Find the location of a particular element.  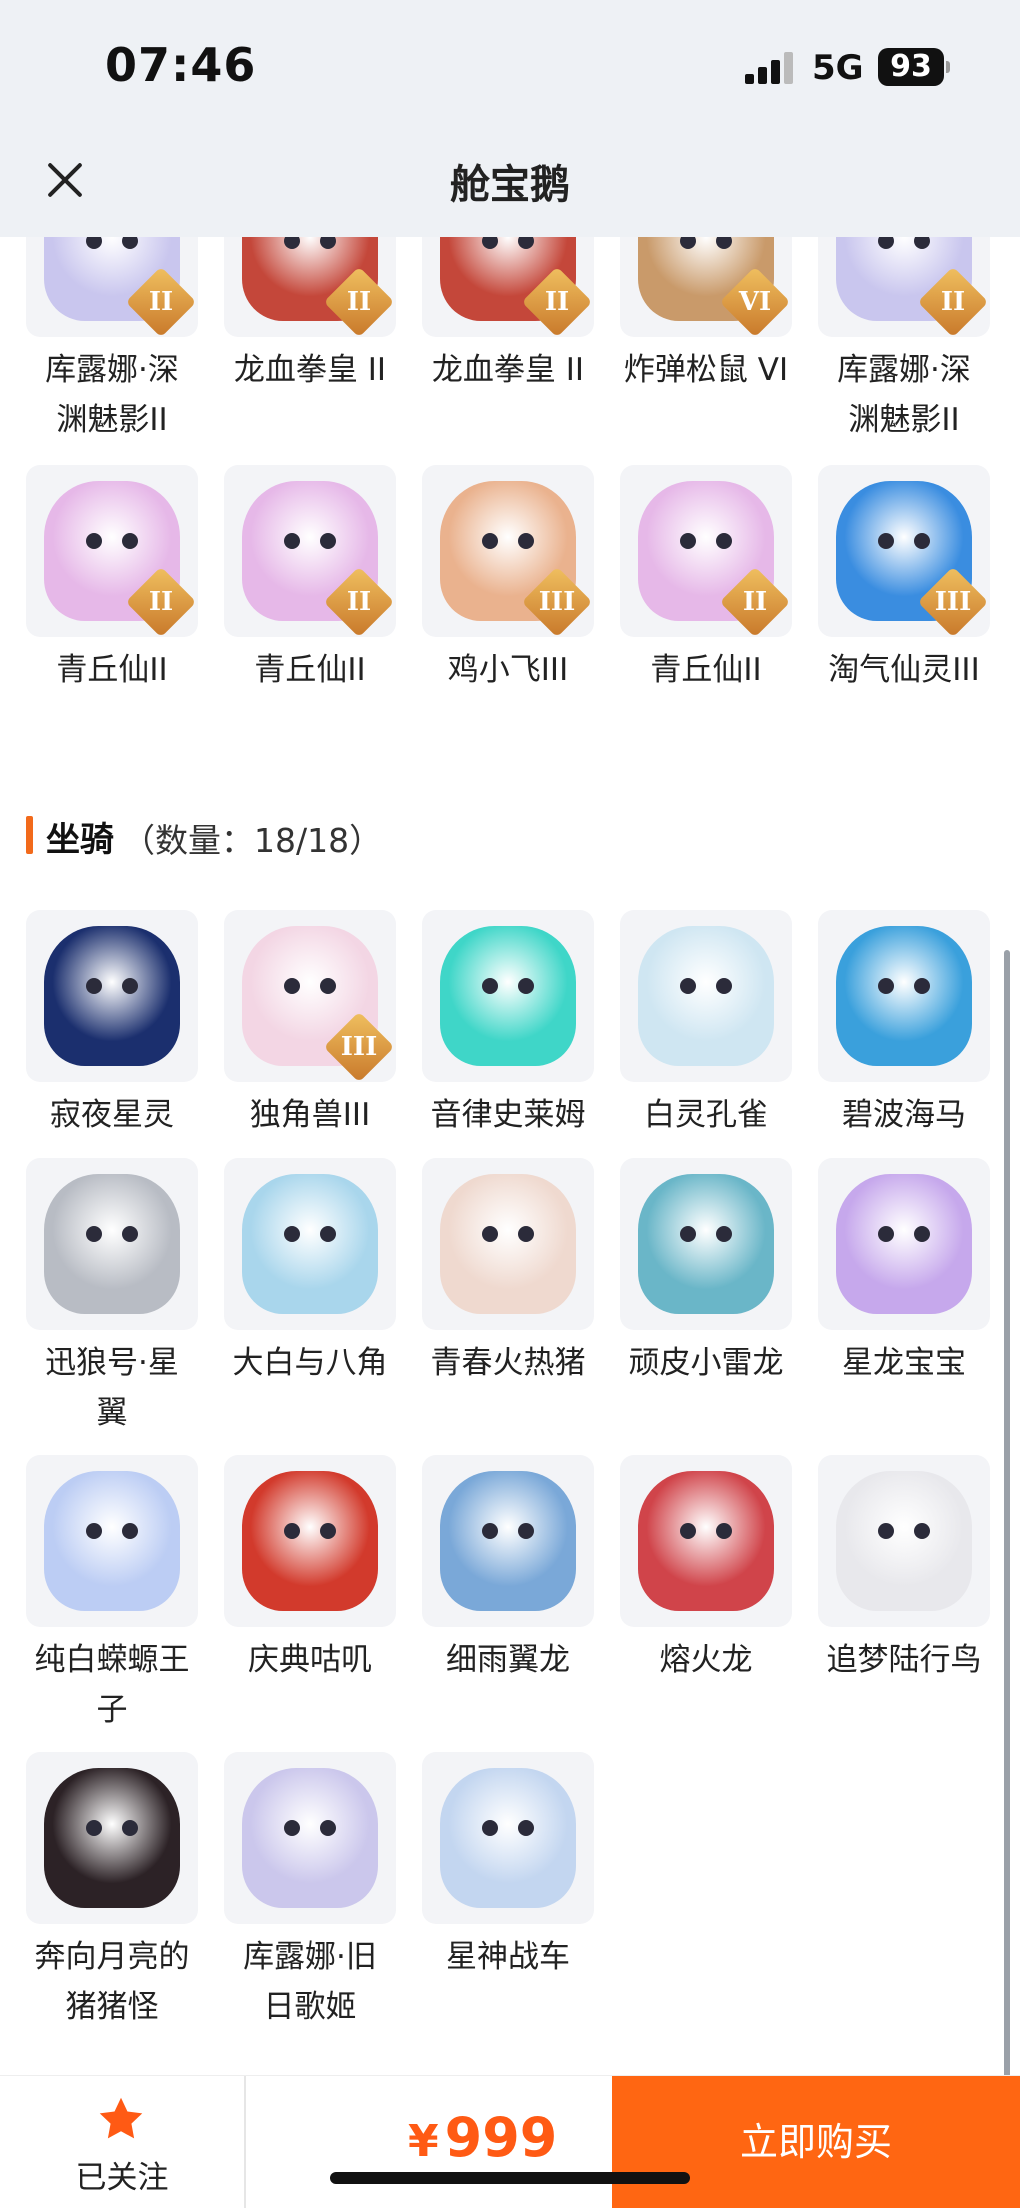

item-thumbnail: III is located at coordinates (310, 996).